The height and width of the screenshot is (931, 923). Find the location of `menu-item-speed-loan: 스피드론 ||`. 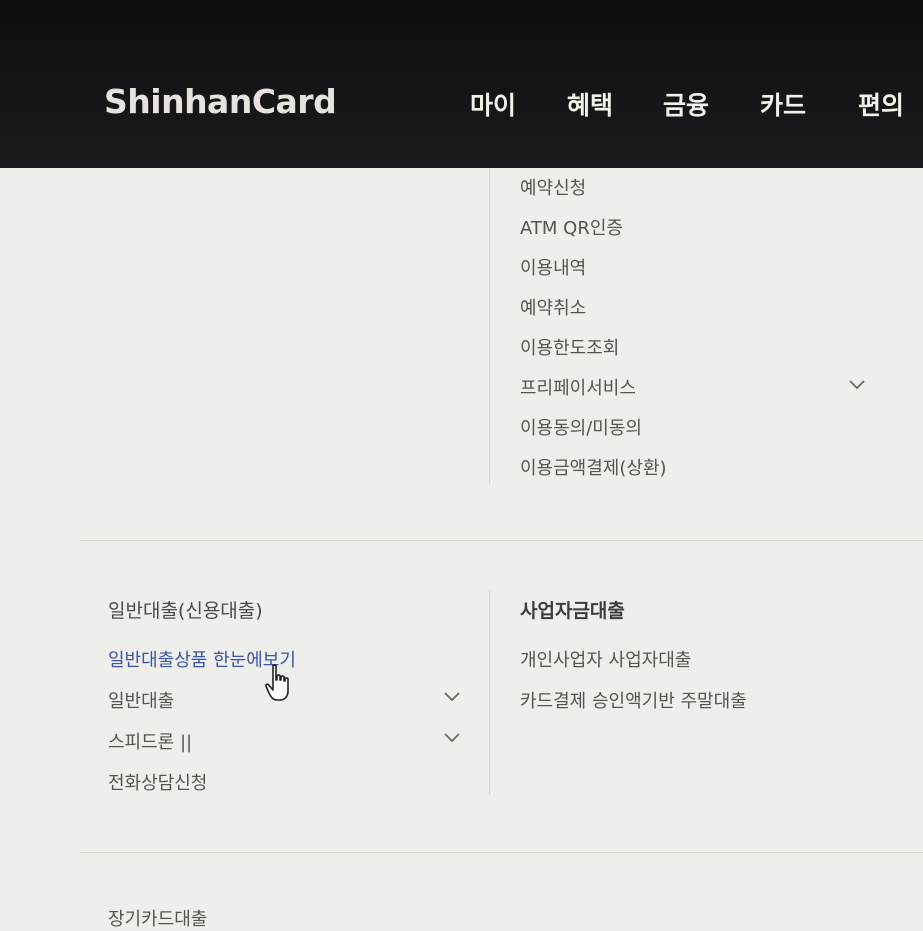

menu-item-speed-loan: 스피드론 || is located at coordinates (150, 741).